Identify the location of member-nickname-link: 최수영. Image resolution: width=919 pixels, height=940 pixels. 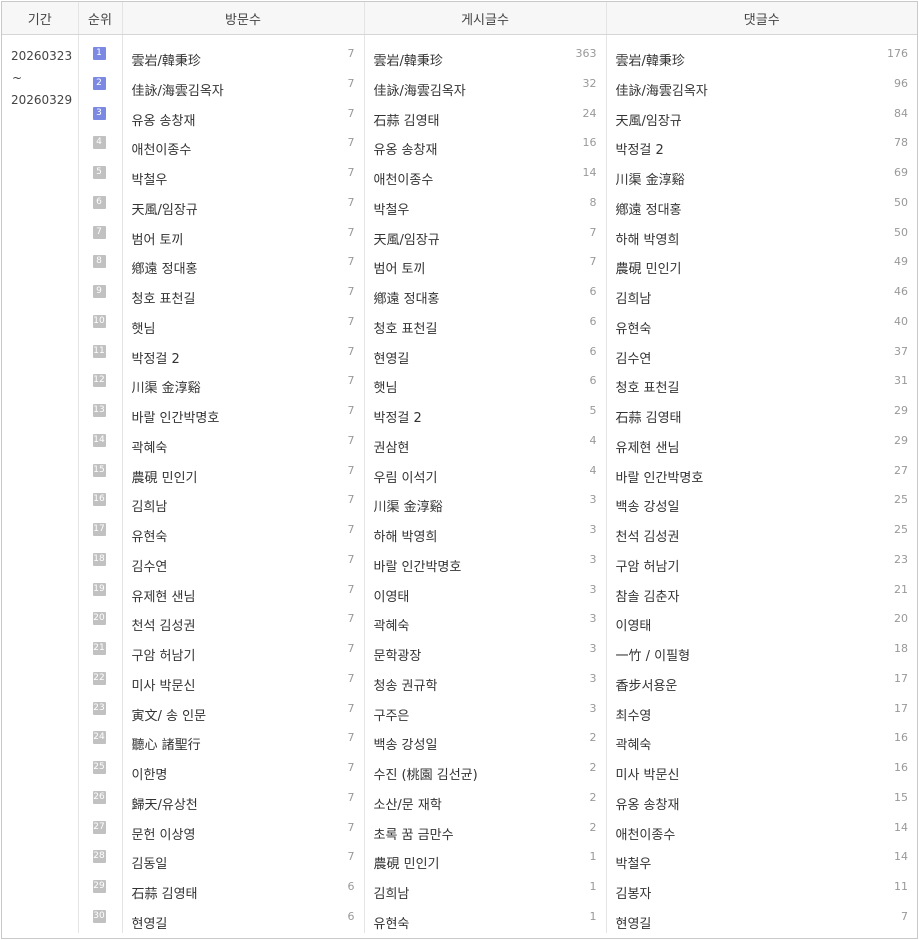
(634, 714).